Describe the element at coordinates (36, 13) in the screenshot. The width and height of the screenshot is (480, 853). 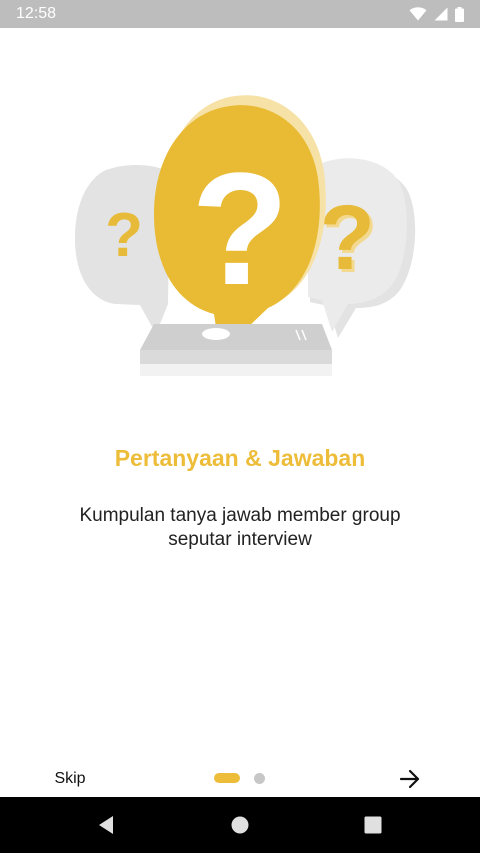
I see `status-time: 12:58` at that location.